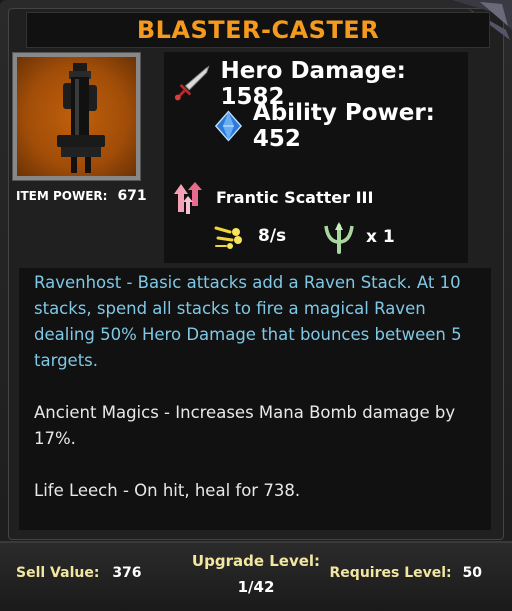 This screenshot has height=611, width=512. Describe the element at coordinates (390, 573) in the screenshot. I see `requires-level-label: Requires Level:` at that location.